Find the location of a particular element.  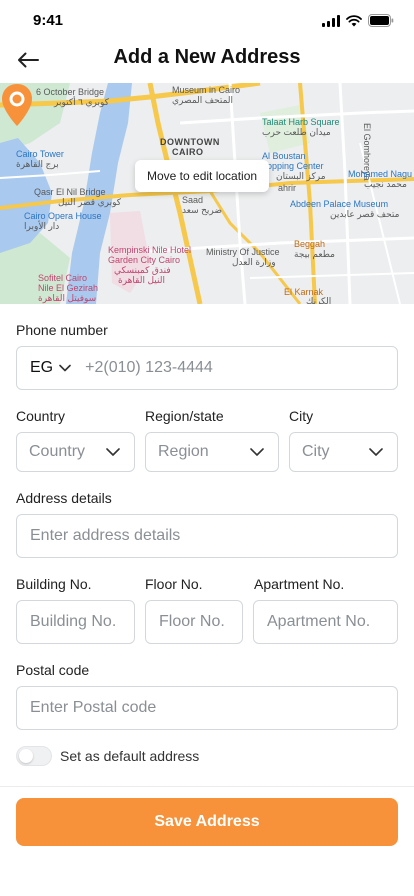

map-label-downtown: DOWNTOWN is located at coordinates (190, 142).